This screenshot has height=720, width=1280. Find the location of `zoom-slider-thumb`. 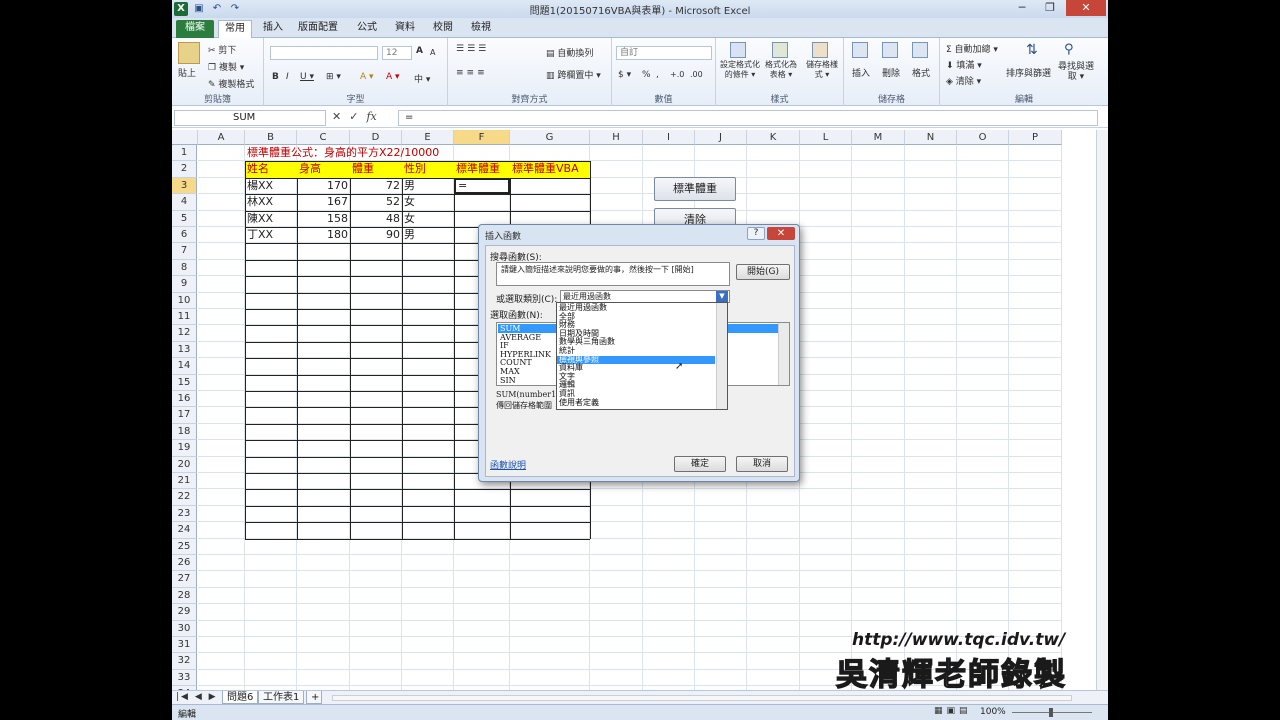

zoom-slider-thumb is located at coordinates (1051, 712).